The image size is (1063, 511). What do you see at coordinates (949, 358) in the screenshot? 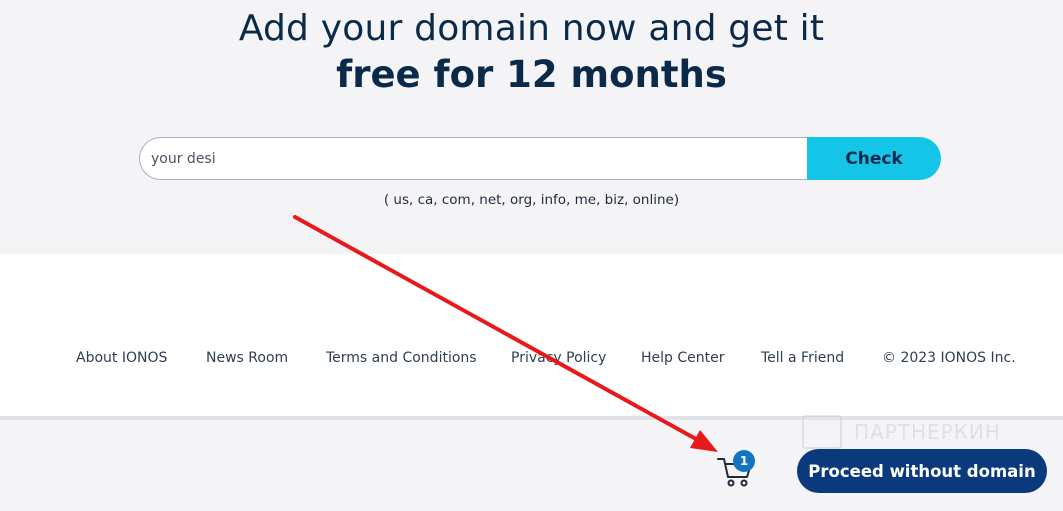
I see `copyright-text: © 2023 IONOS Inc.` at bounding box center [949, 358].